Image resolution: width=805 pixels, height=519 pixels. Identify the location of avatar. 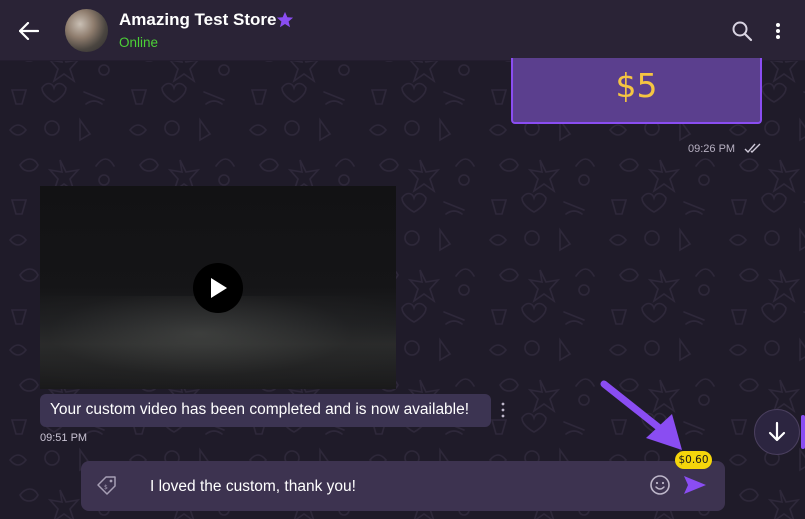
(86, 30).